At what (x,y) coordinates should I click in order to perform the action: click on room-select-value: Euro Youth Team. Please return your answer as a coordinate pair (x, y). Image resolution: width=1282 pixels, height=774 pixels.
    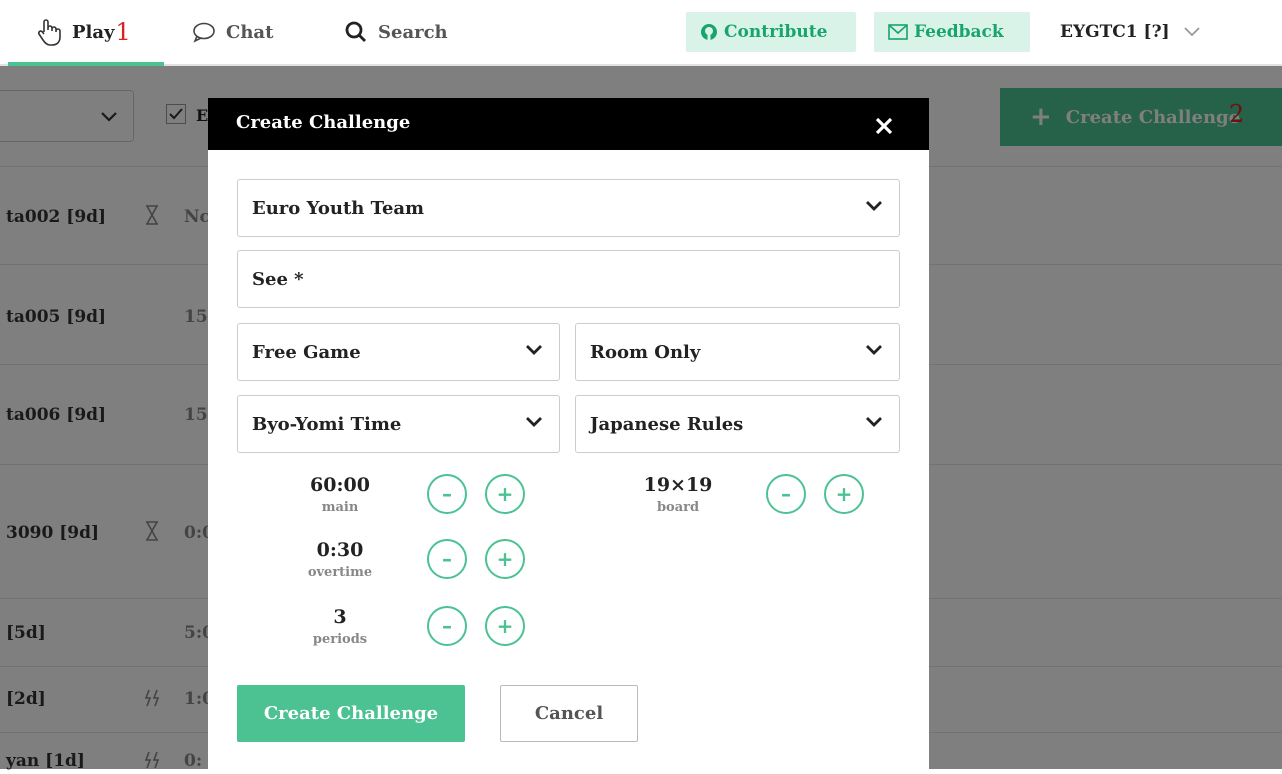
    Looking at the image, I should click on (338, 208).